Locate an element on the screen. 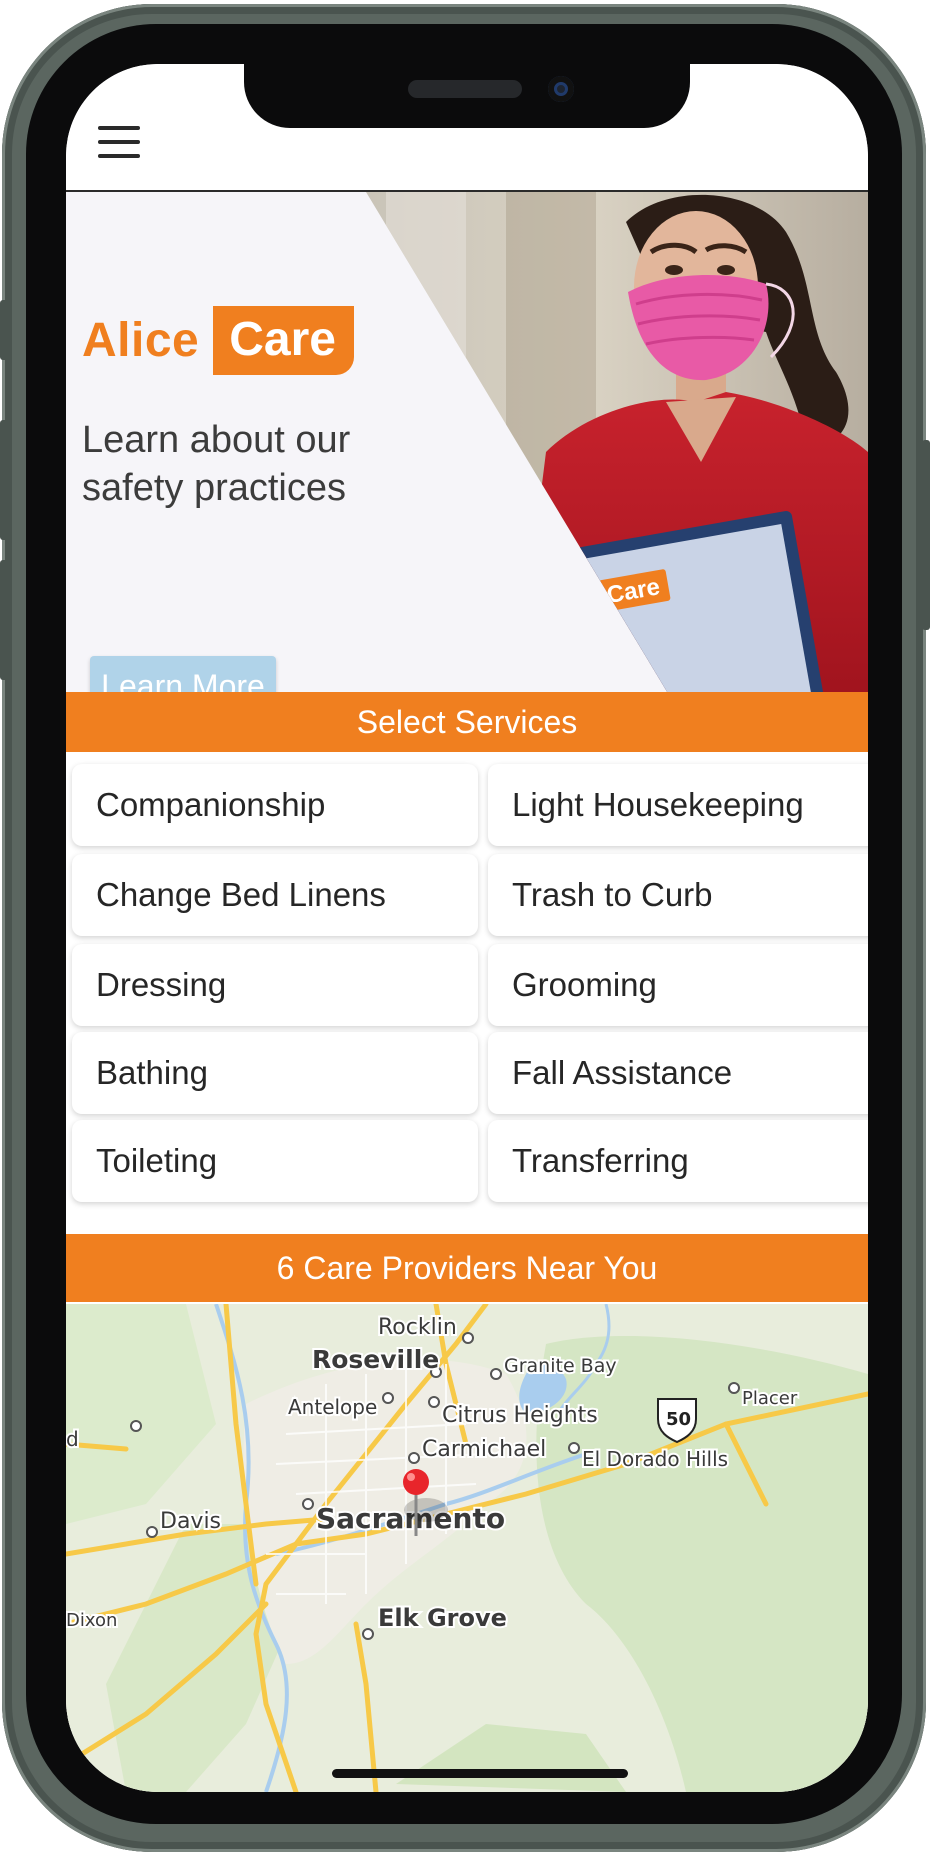 This screenshot has height=1858, width=930. map-label-citrus-heights: Citrus Heights is located at coordinates (520, 1415).